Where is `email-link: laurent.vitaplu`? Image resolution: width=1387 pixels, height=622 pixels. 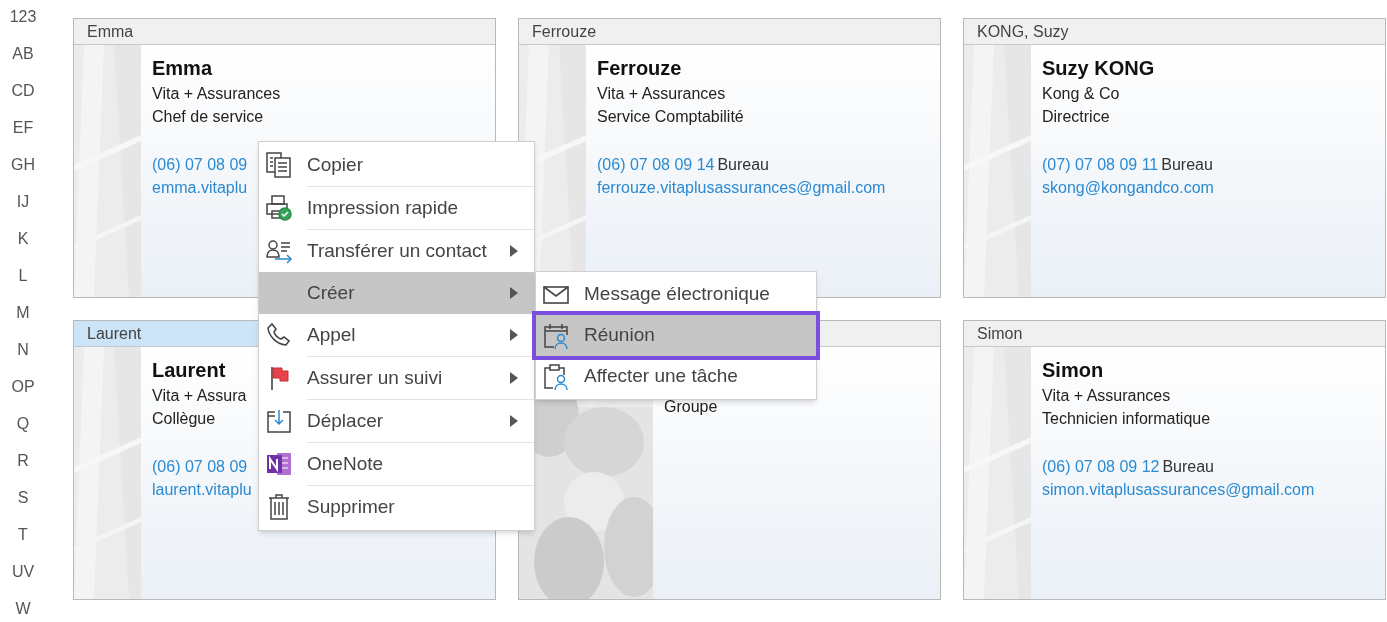 email-link: laurent.vitaplu is located at coordinates (202, 489).